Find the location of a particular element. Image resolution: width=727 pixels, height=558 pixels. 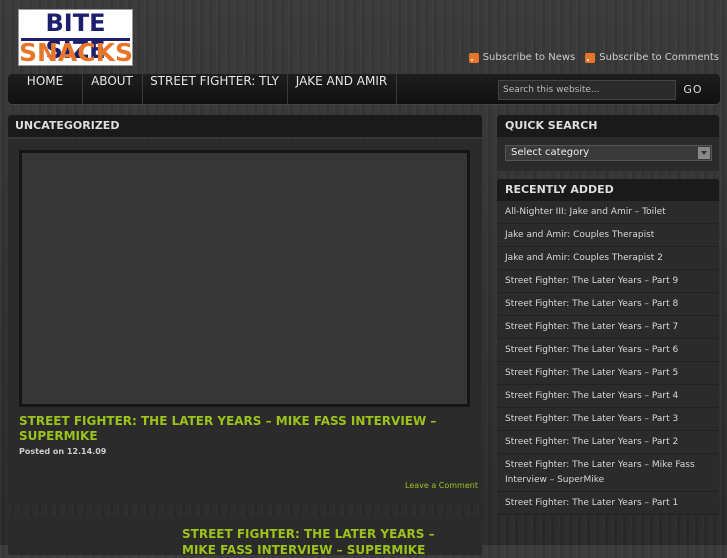

recent-item-link: Jake and Amir: Couples Therapist is located at coordinates (608, 235).